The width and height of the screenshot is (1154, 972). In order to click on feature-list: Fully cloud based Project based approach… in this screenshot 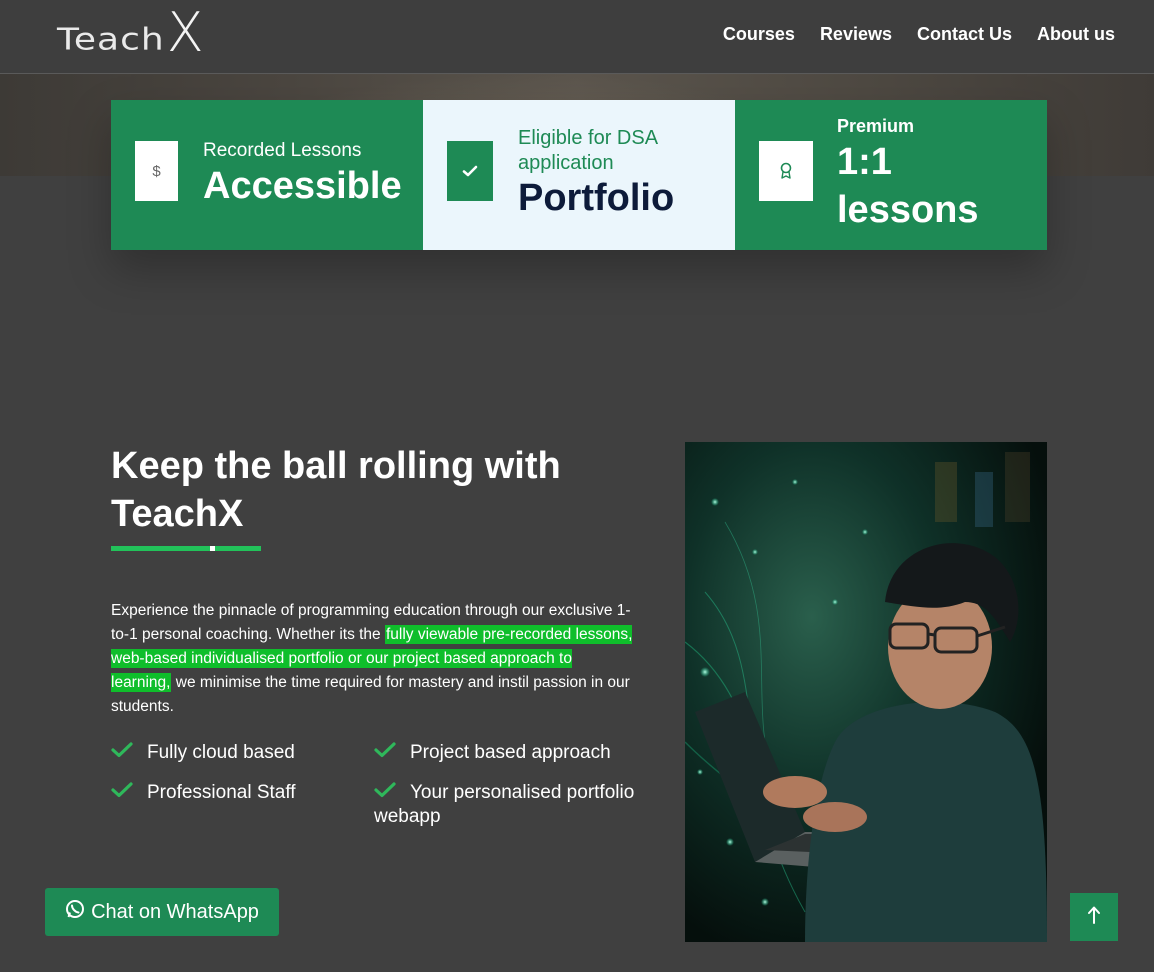, I will do `click(381, 785)`.